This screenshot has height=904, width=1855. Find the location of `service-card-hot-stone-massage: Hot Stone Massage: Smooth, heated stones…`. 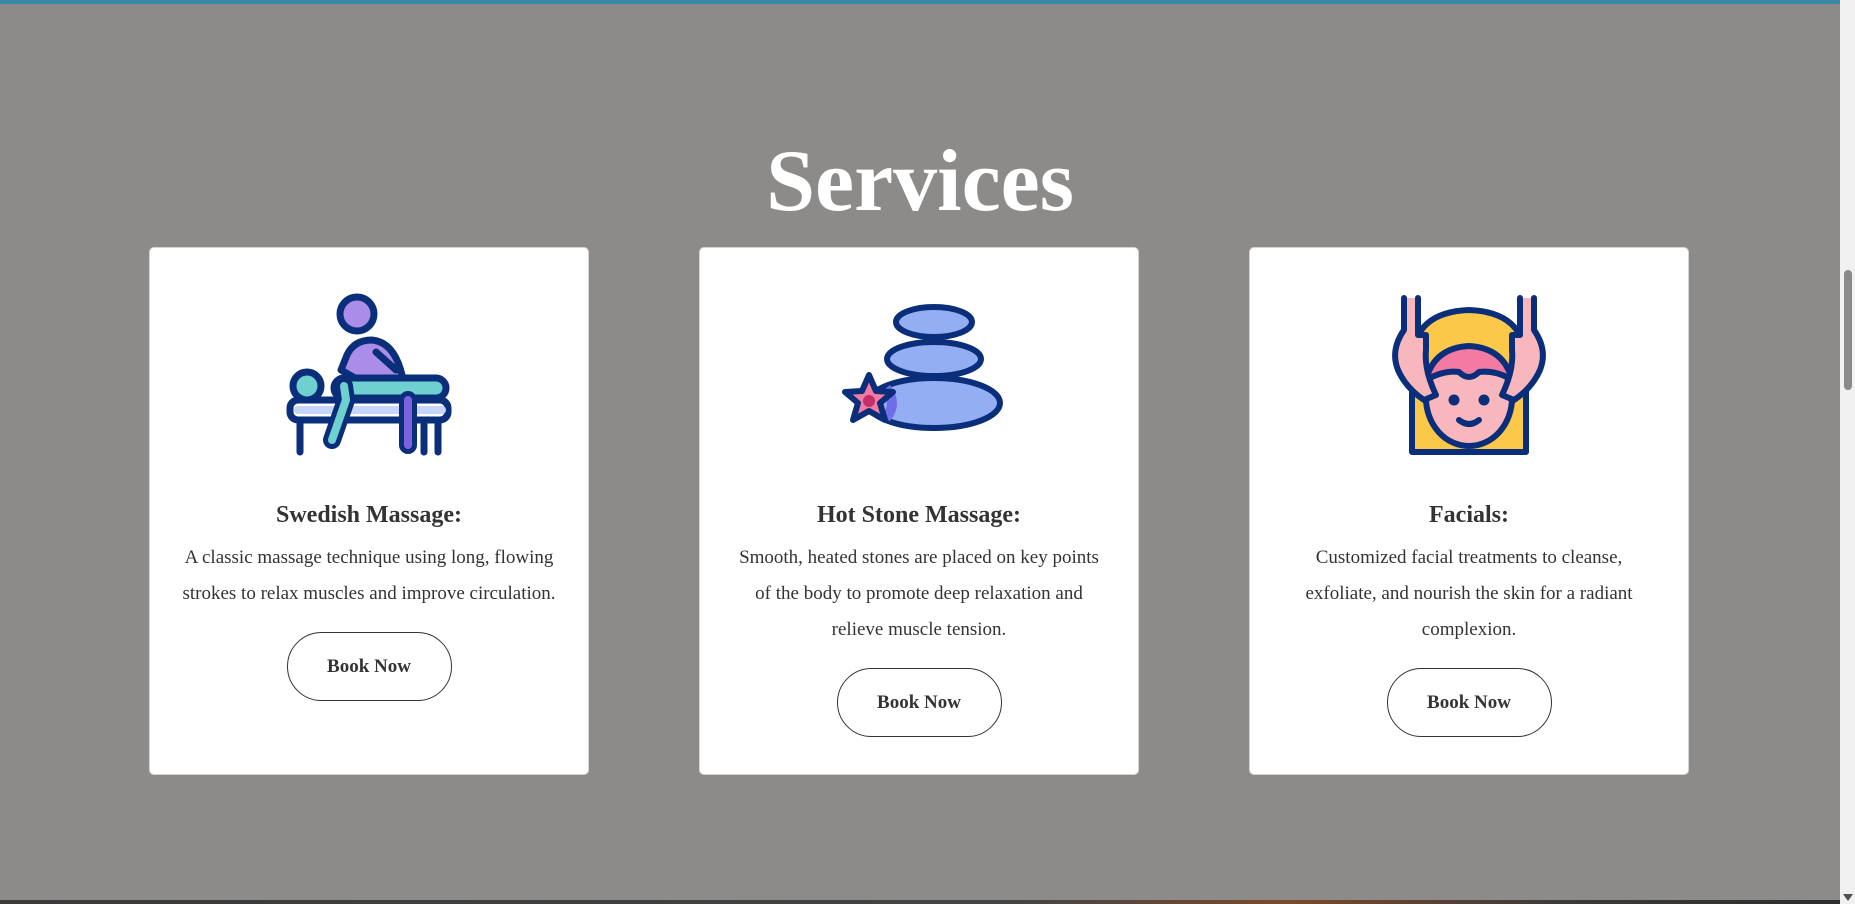

service-card-hot-stone-massage: Hot Stone Massage: Smooth, heated stones… is located at coordinates (919, 511).